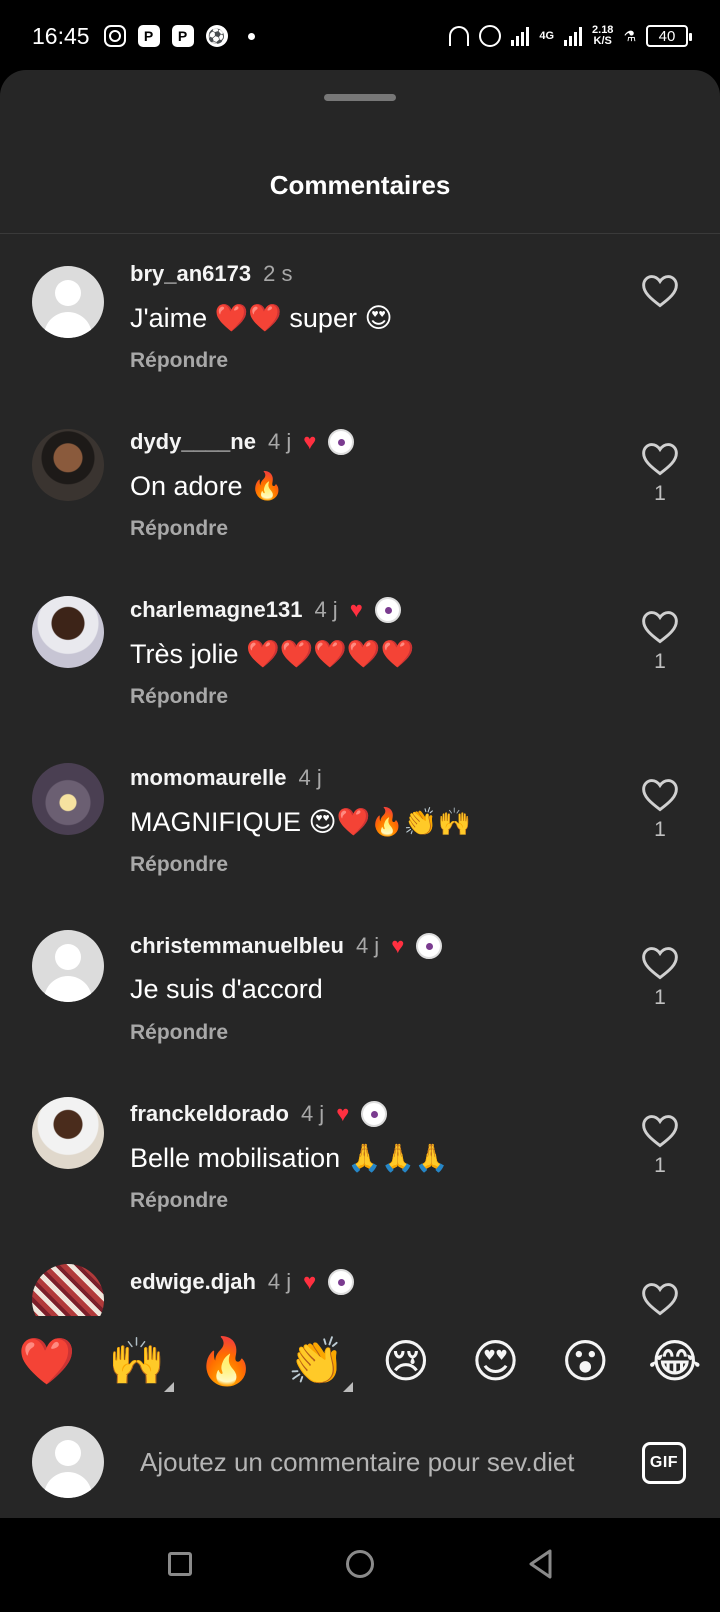 The width and height of the screenshot is (720, 1612). What do you see at coordinates (207, 486) in the screenshot?
I see `comment-text: On adore 🔥` at bounding box center [207, 486].